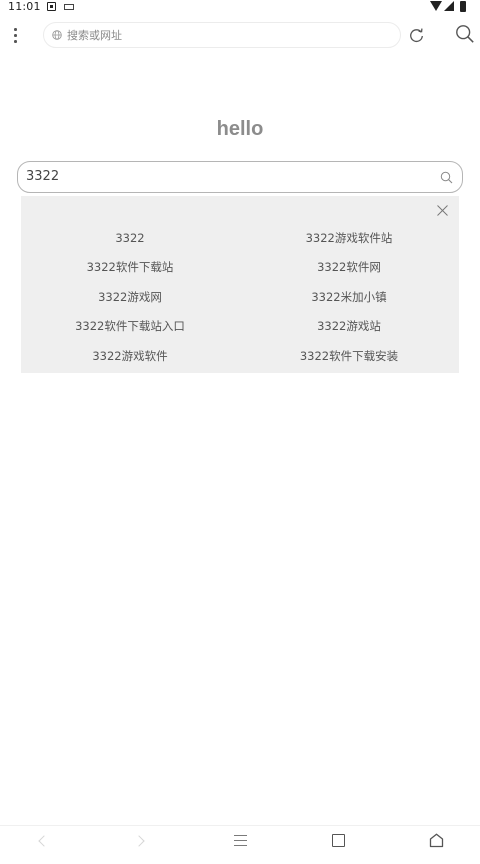  Describe the element at coordinates (338, 843) in the screenshot. I see `tabs-icon` at that location.